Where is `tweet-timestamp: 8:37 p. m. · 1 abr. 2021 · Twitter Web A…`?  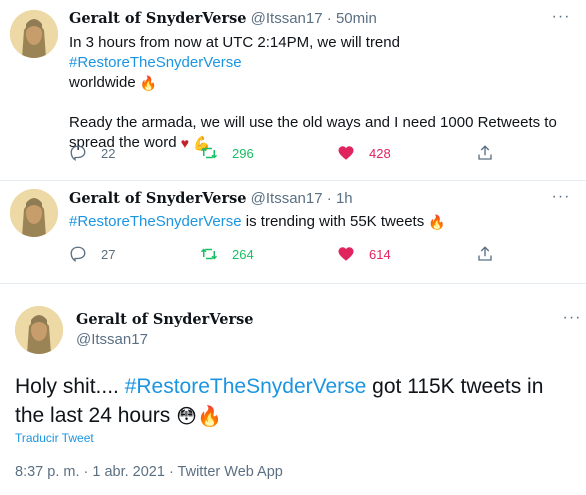
tweet-timestamp: 8:37 p. m. · 1 abr. 2021 · Twitter Web A… is located at coordinates (149, 472).